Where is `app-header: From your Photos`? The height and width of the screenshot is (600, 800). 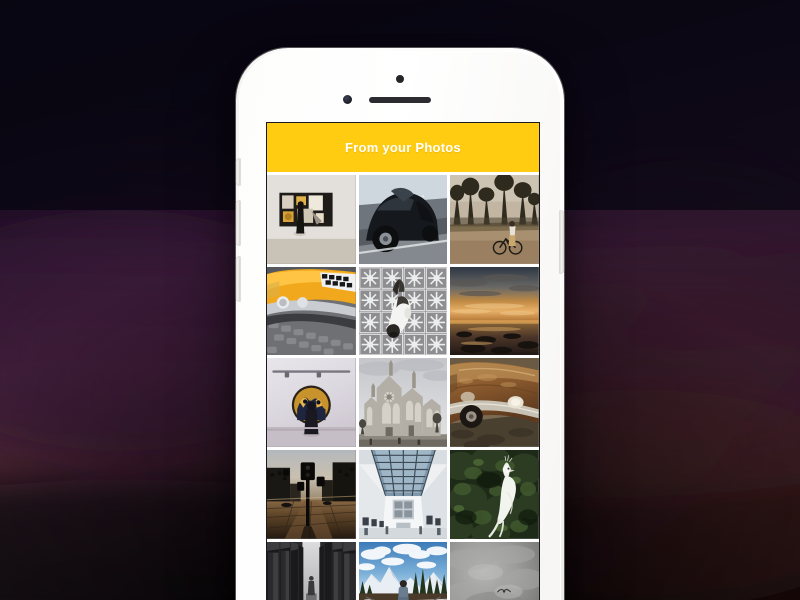
app-header: From your Photos is located at coordinates (403, 147).